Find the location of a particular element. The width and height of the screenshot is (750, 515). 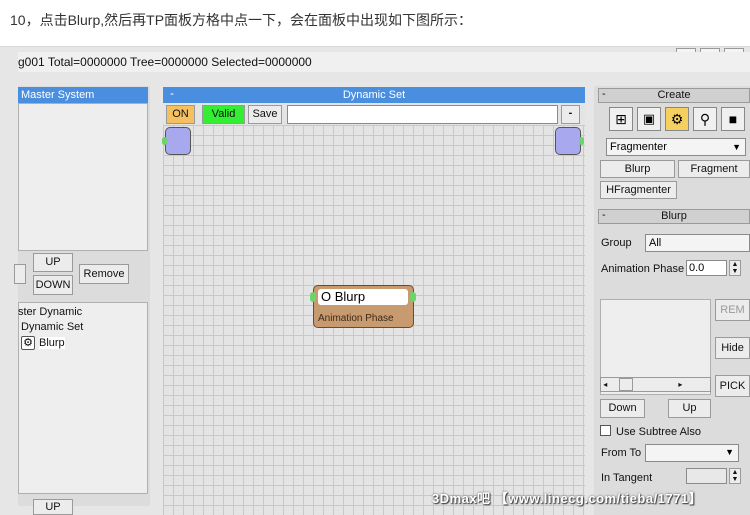

in-tangent-spinner: ▲ ▼ is located at coordinates (735, 476).